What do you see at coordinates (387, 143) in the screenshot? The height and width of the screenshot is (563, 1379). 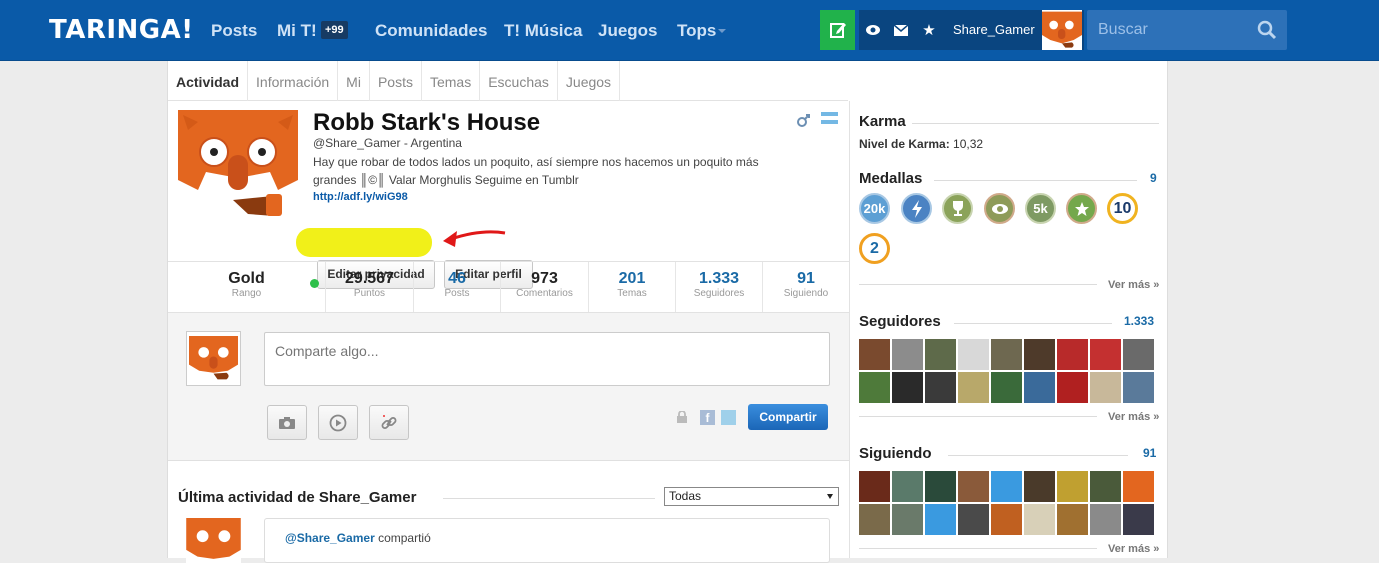 I see `profile-handle-country: @Share_Gamer - Argentina` at bounding box center [387, 143].